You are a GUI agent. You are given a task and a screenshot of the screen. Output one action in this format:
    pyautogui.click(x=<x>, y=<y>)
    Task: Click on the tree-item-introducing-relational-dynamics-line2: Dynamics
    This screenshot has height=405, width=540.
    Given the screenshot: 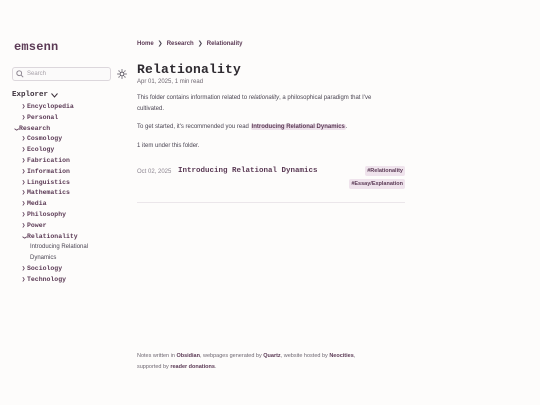 What is the action you would take?
    pyautogui.click(x=69, y=258)
    